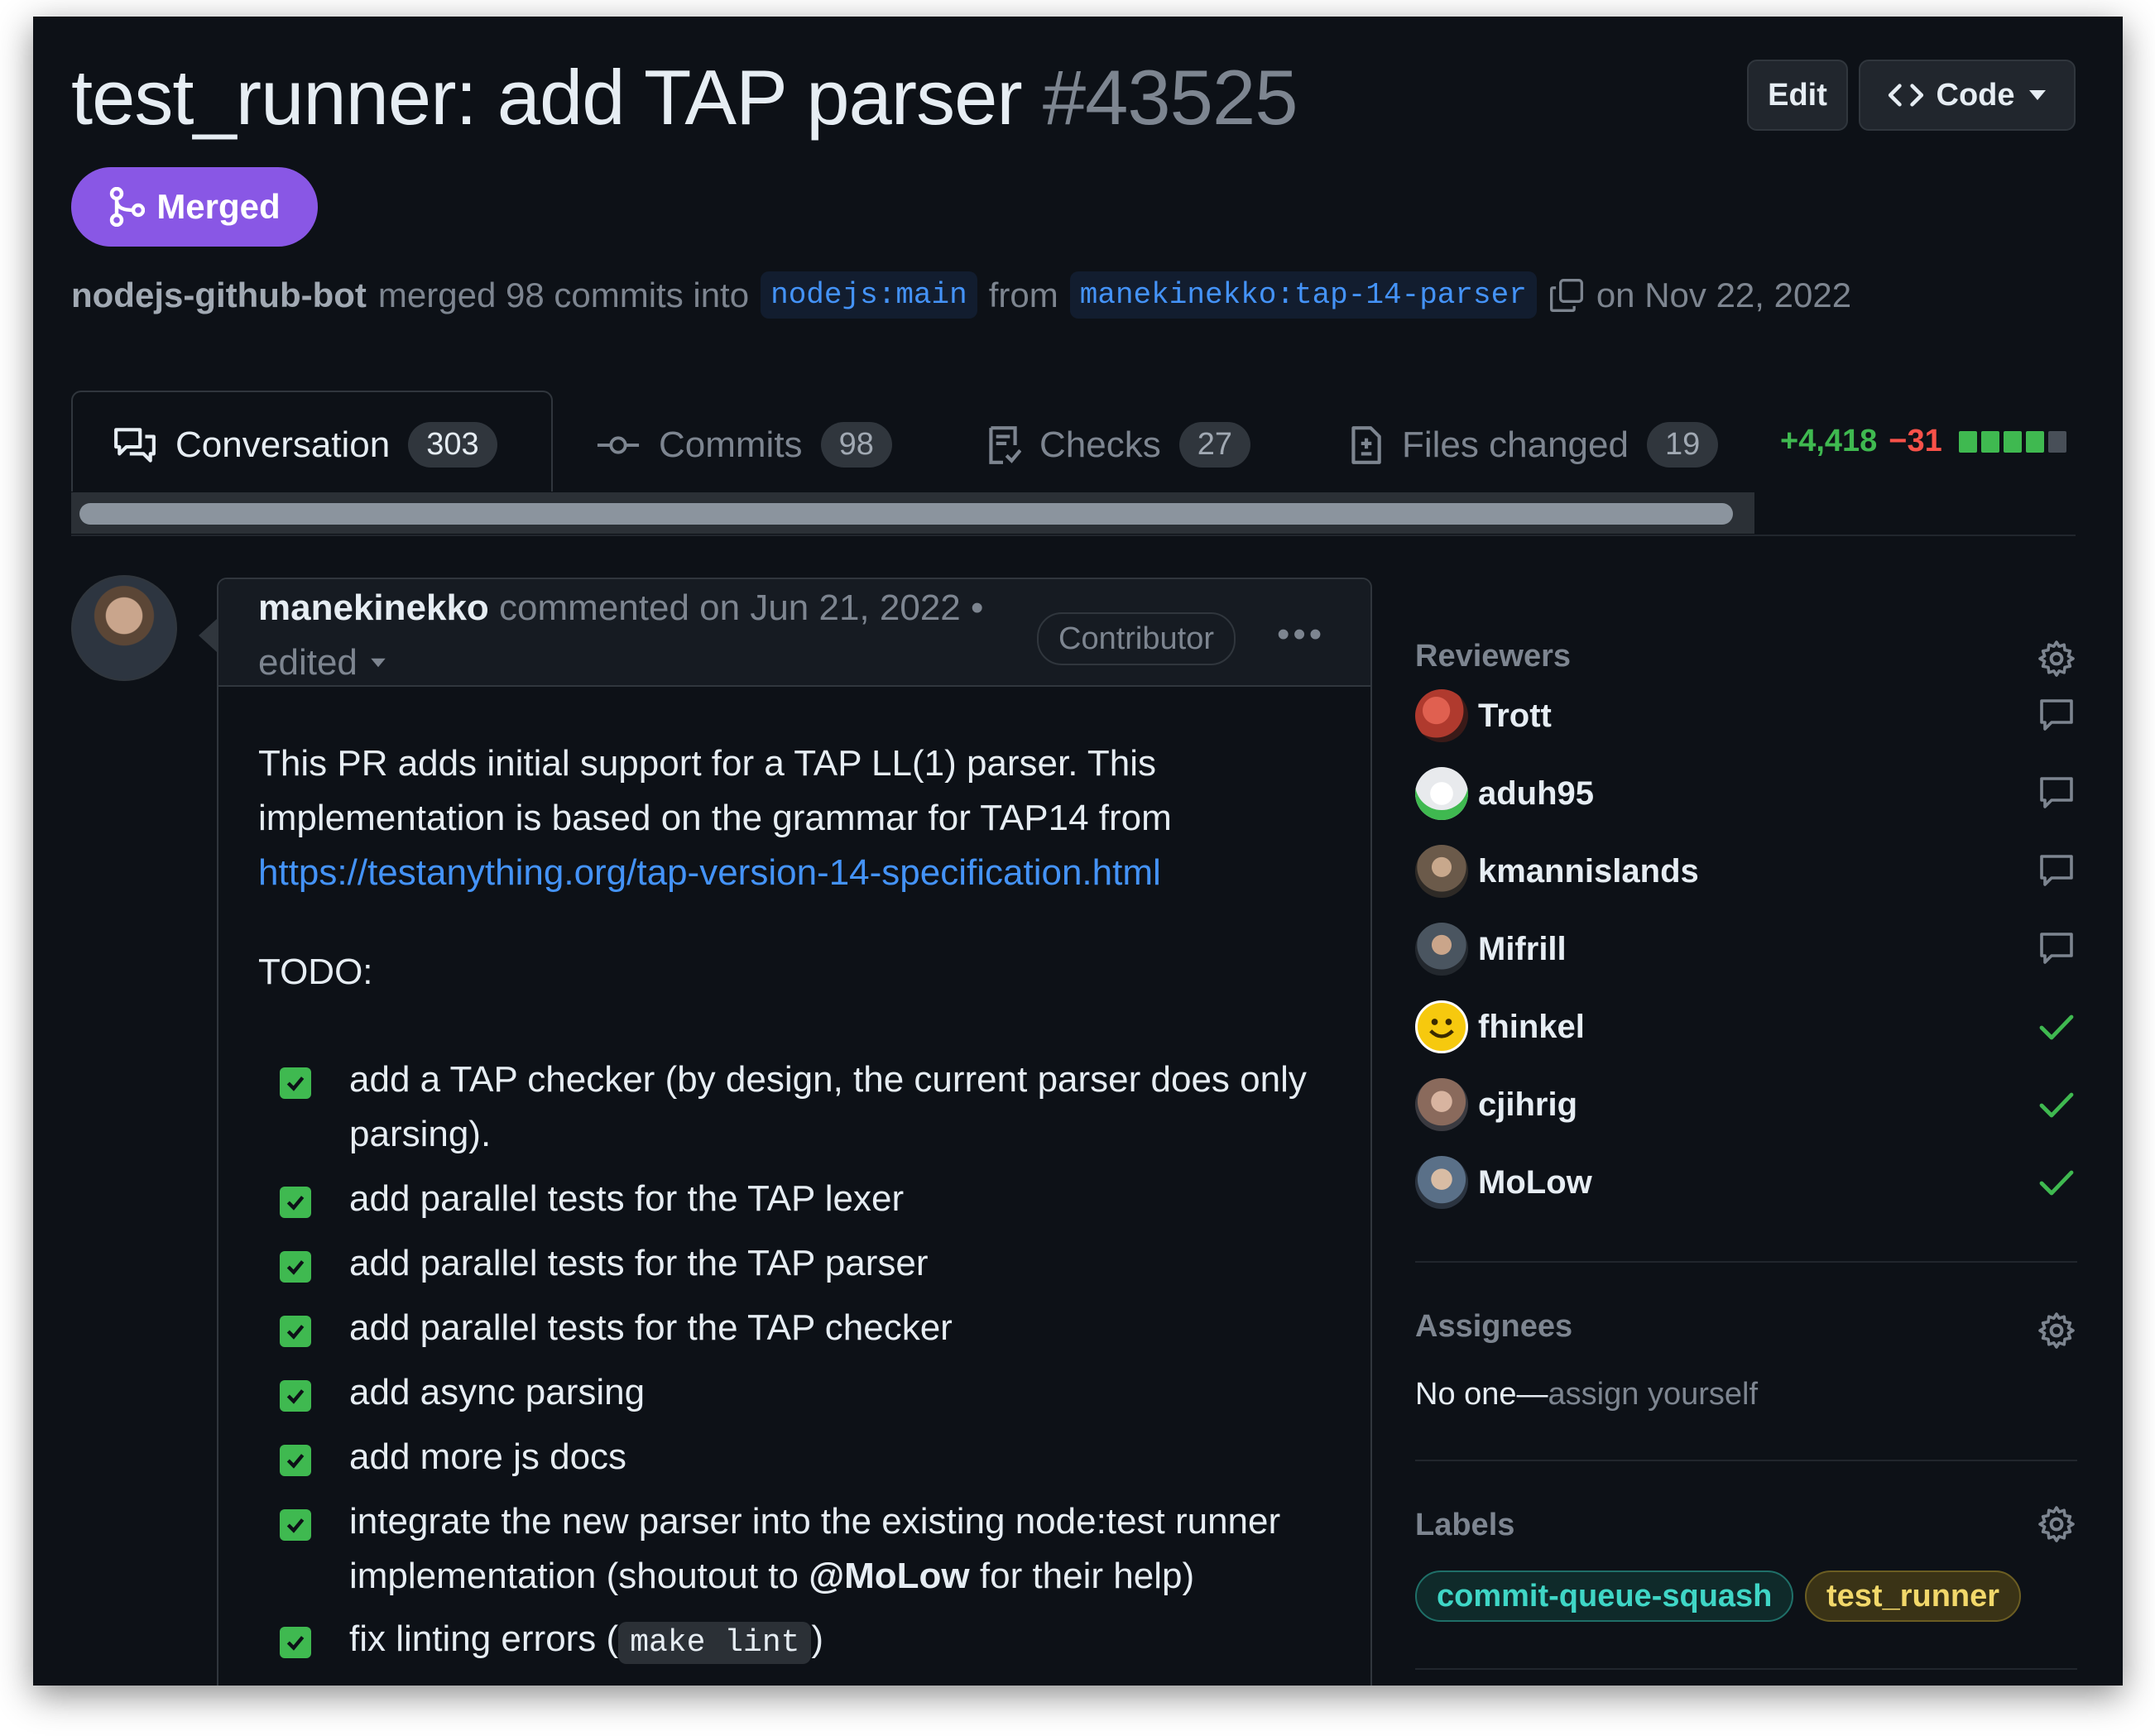 The width and height of the screenshot is (2155, 1736). Describe the element at coordinates (1481, 1395) in the screenshot. I see `no-assignee-text: No one—` at that location.